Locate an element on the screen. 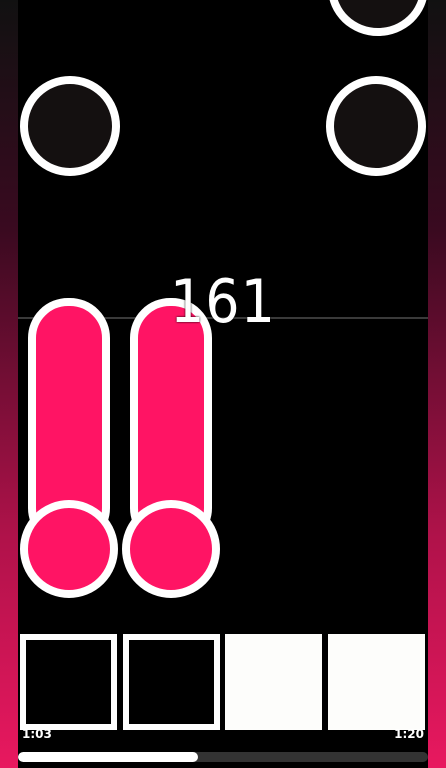 The image size is (446, 768). song-progress-bar is located at coordinates (223, 757).